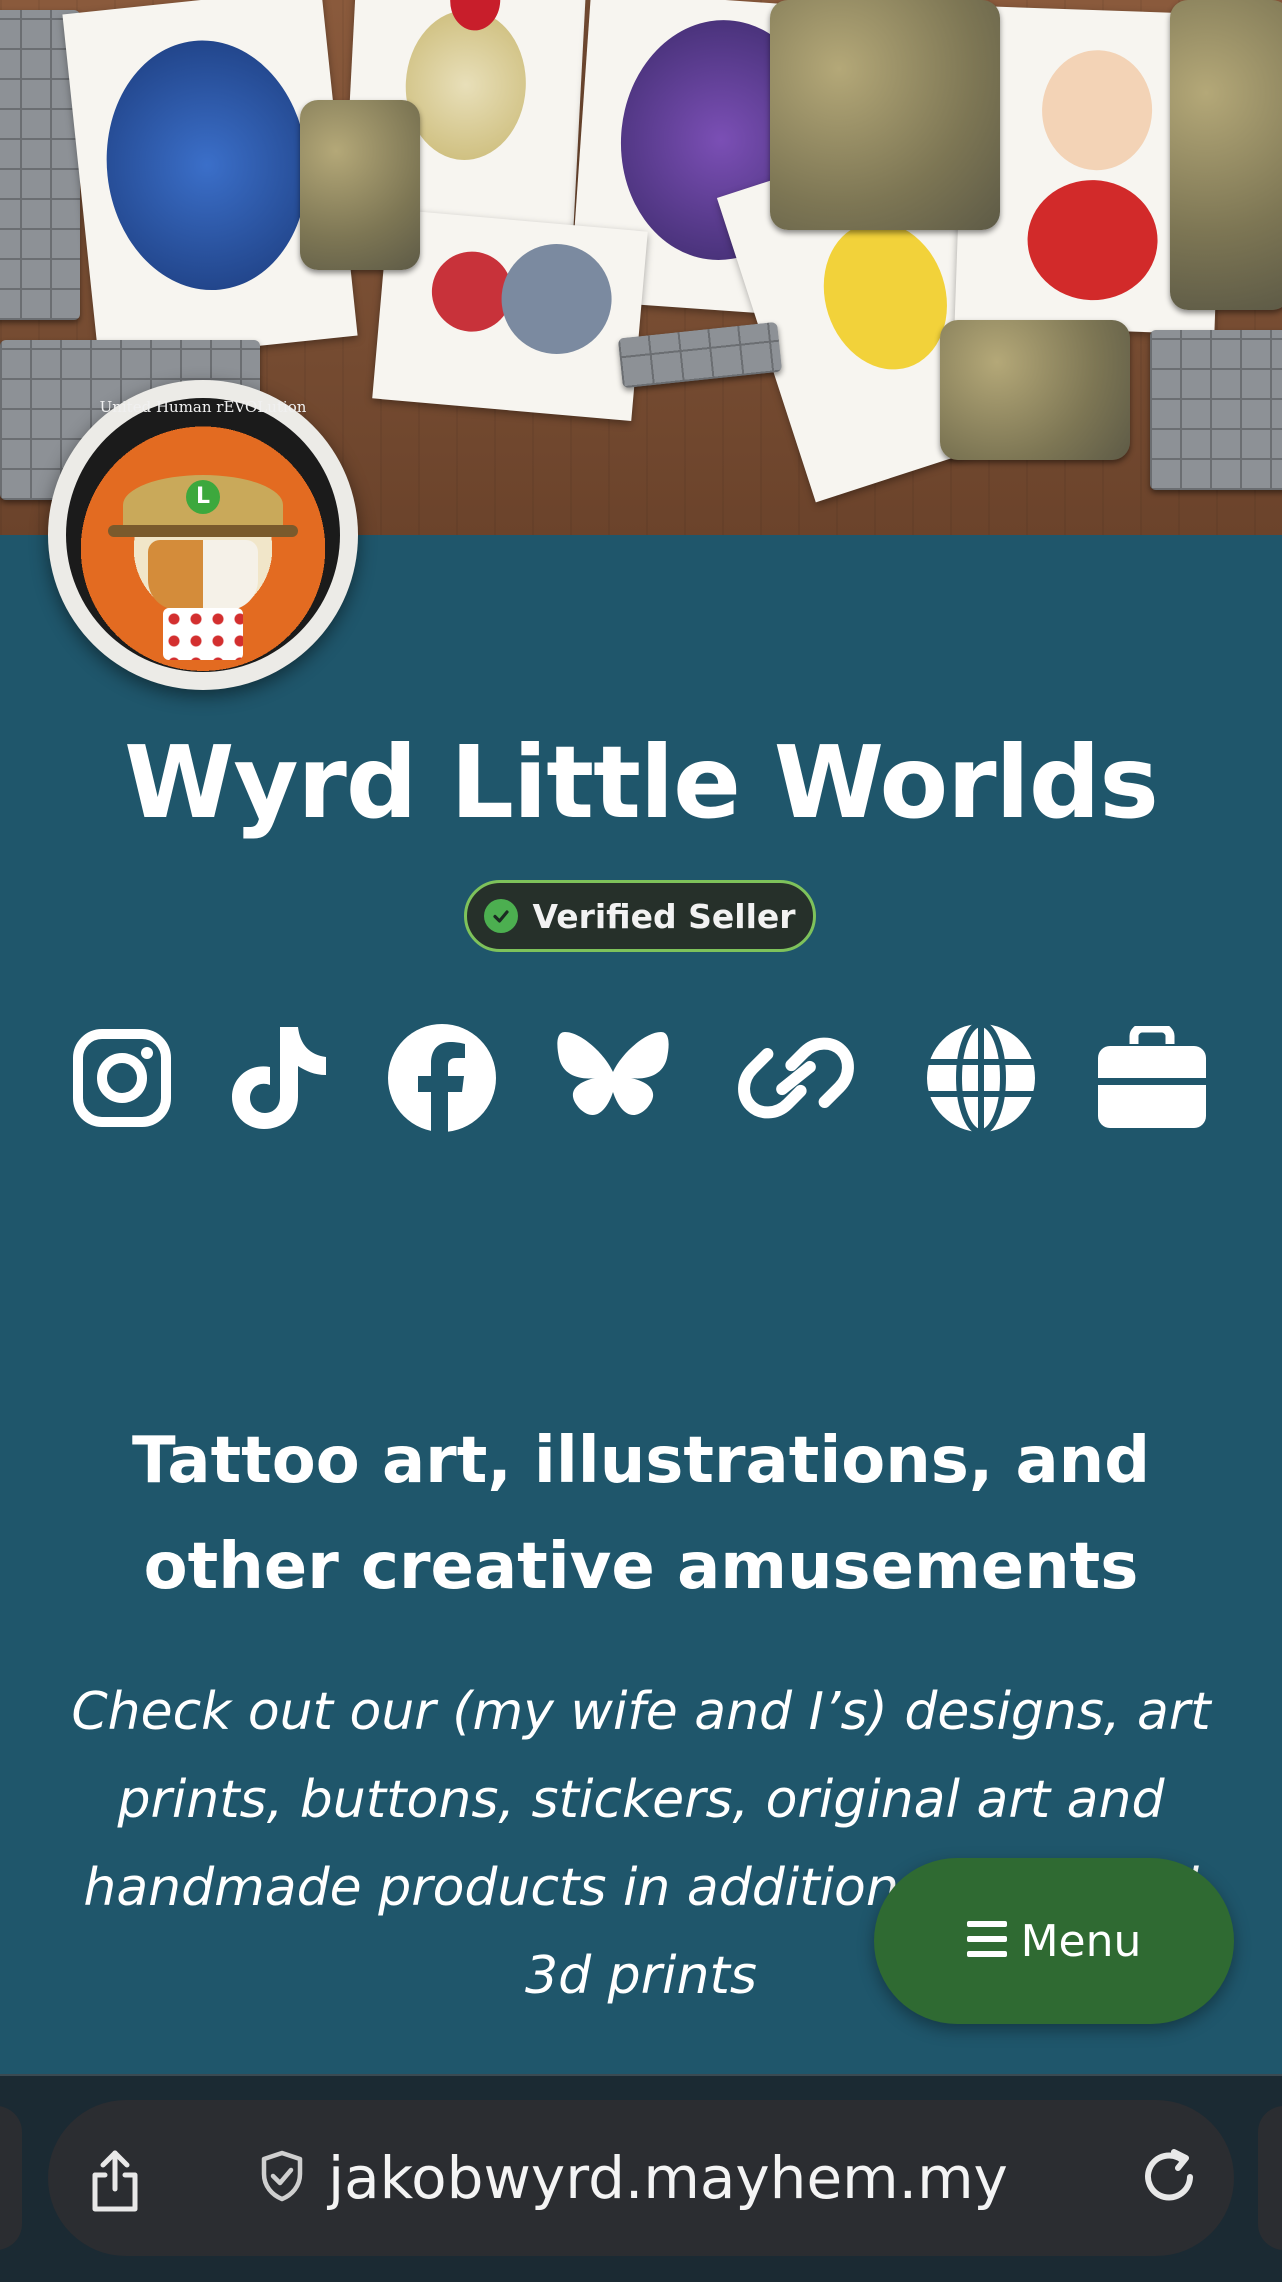  I want to click on social-links, so click(641, 1078).